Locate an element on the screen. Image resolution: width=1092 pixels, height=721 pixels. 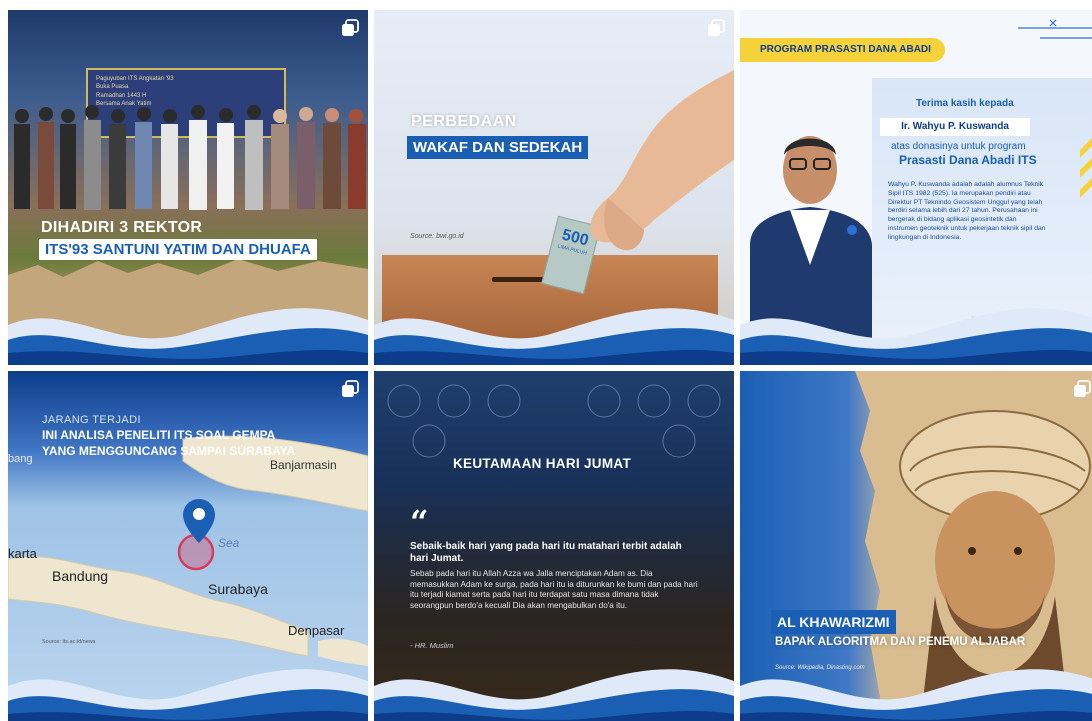
arabesque-pattern is located at coordinates (554, 421).